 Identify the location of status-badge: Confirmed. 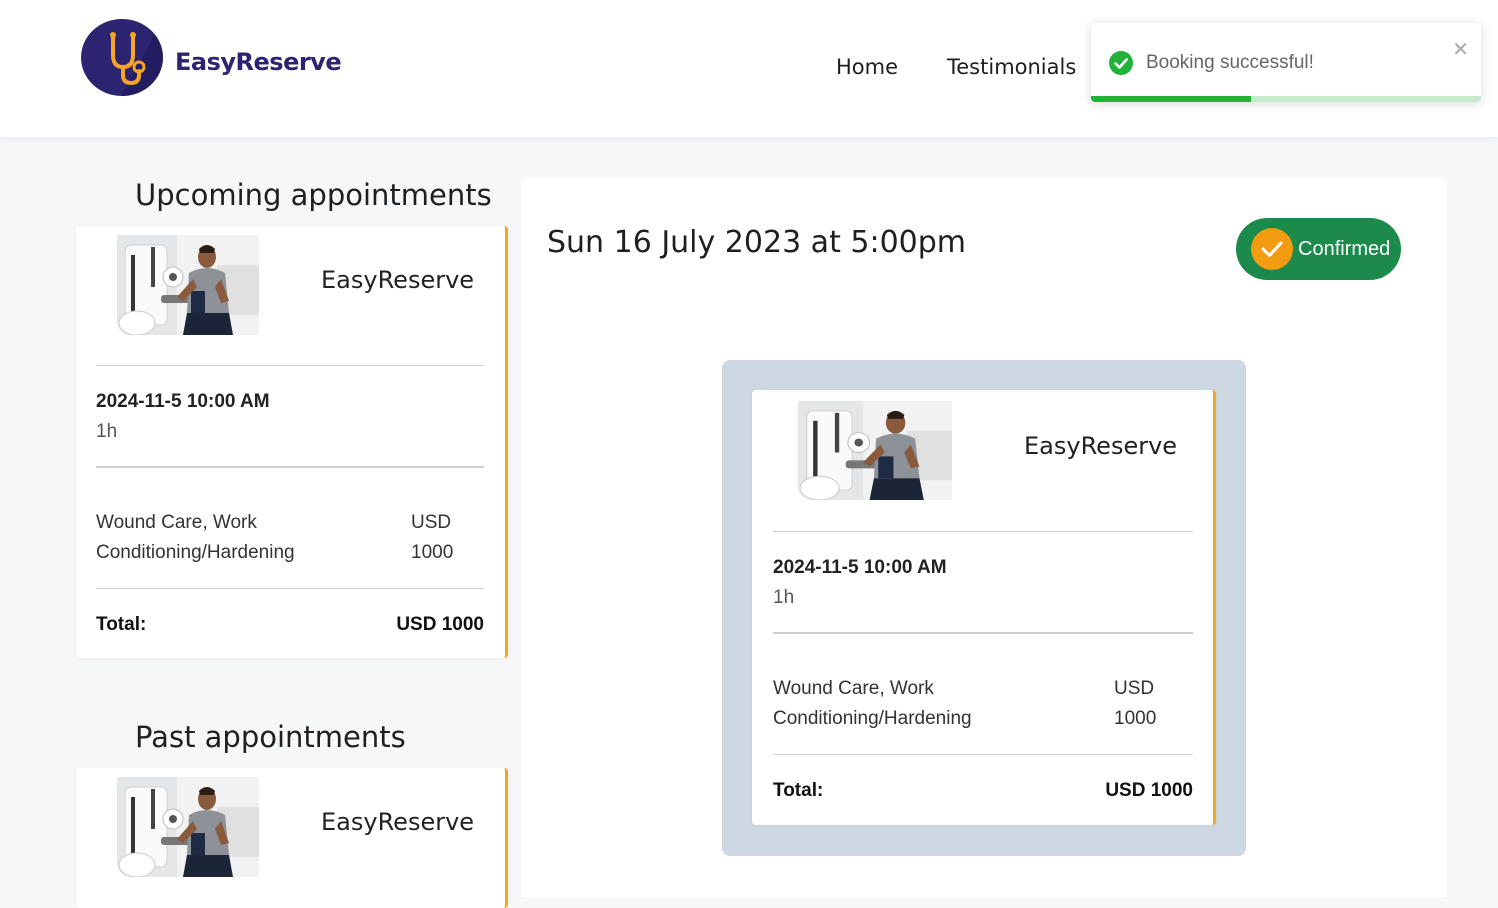
(1318, 249).